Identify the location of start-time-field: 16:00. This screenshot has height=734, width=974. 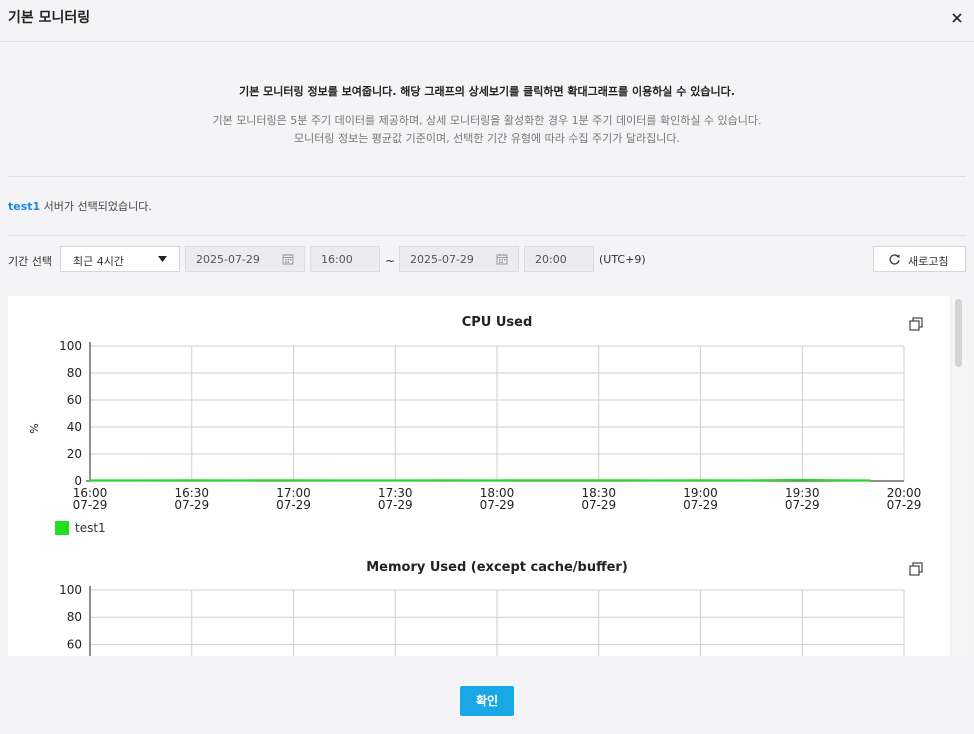
(345, 259).